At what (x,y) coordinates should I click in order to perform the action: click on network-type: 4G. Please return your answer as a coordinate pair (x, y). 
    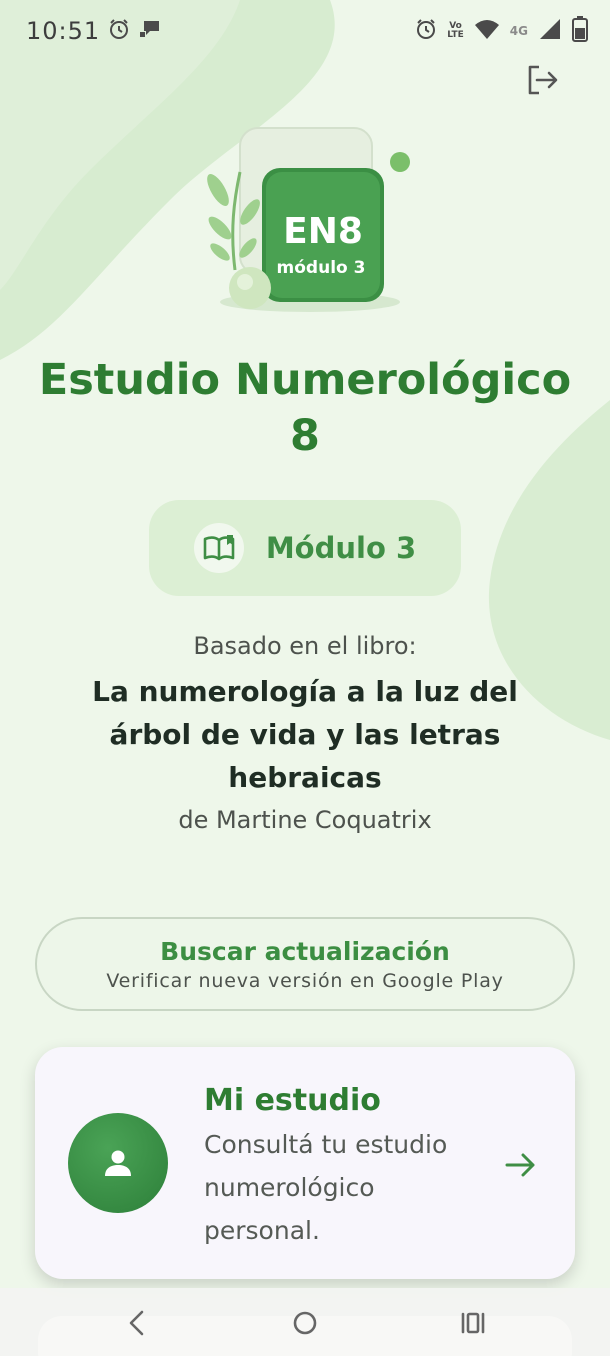
    Looking at the image, I should click on (518, 31).